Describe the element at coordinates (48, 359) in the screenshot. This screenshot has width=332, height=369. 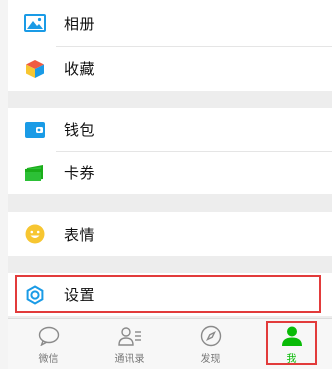
I see `tab-chats-label: 微信` at that location.